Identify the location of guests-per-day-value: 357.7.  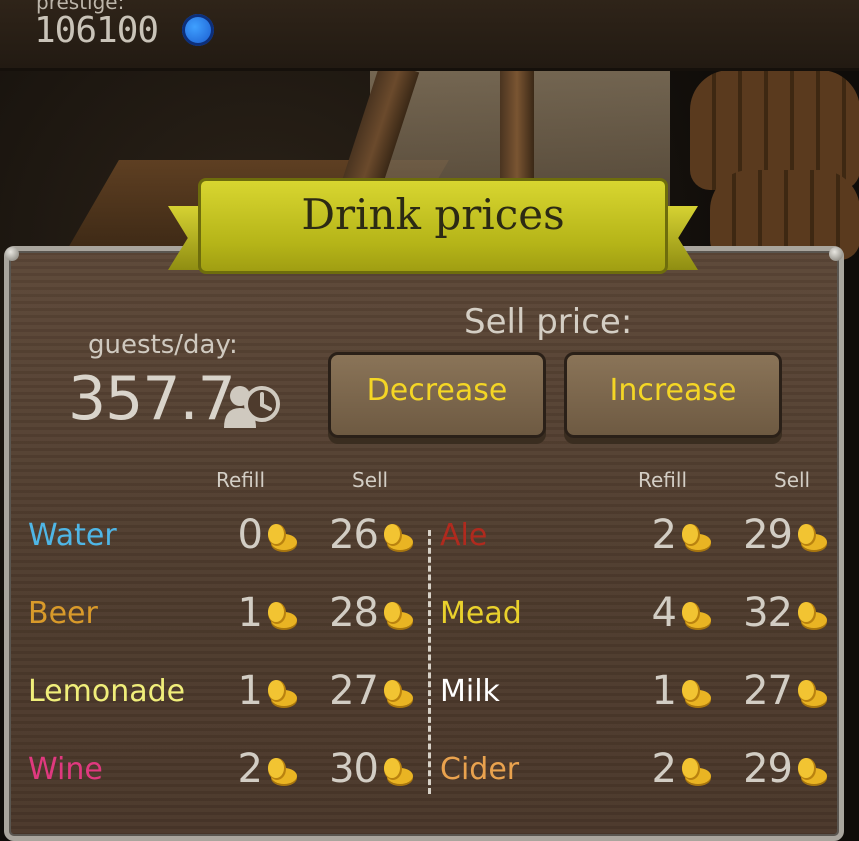
(152, 399).